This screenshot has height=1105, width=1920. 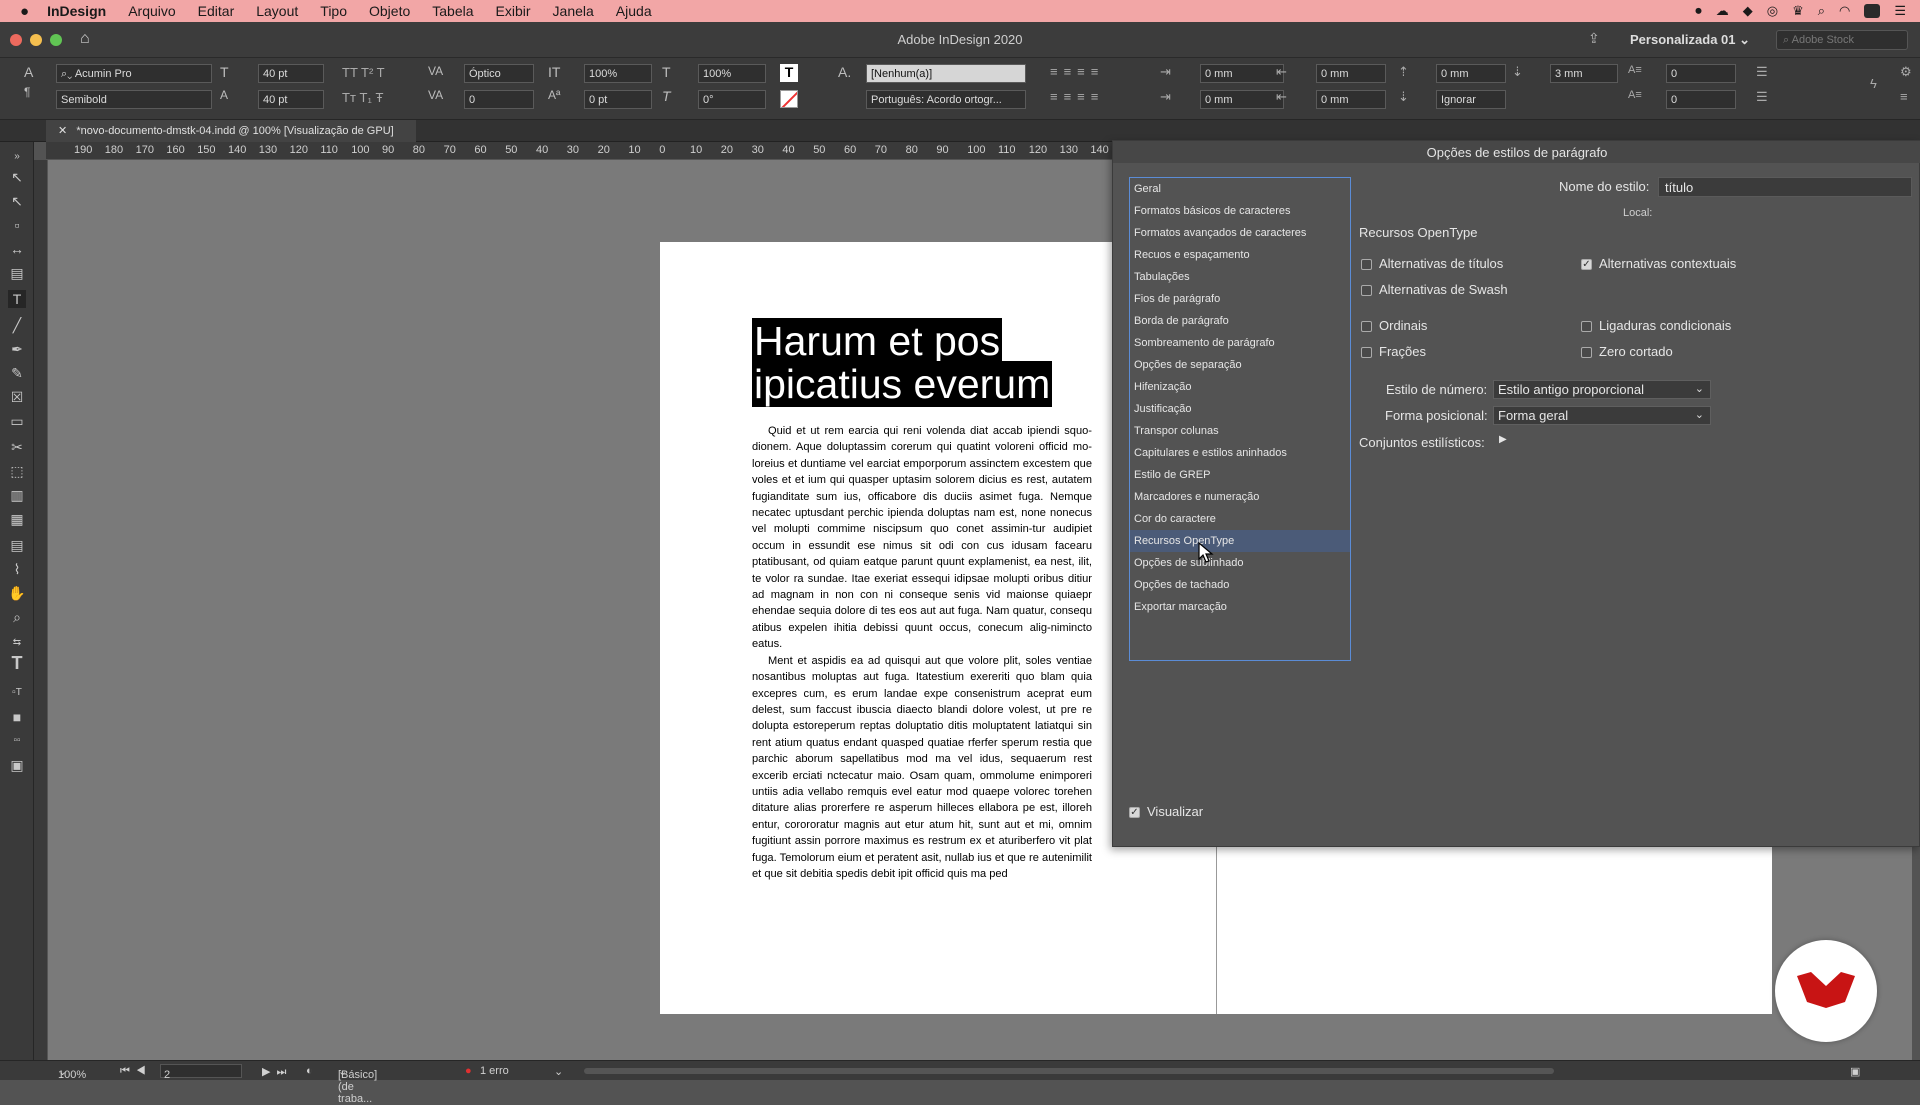 I want to click on ordinals-checkbox, so click(x=1366, y=326).